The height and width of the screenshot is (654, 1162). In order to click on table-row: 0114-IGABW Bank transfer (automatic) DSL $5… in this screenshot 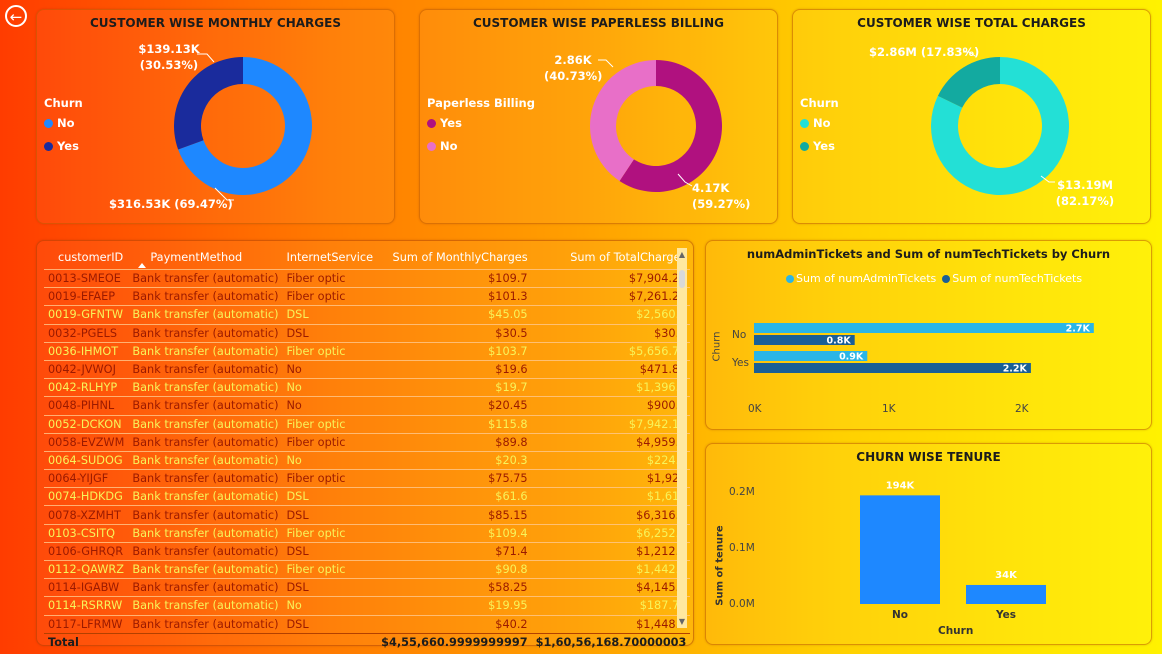, I will do `click(367, 587)`.